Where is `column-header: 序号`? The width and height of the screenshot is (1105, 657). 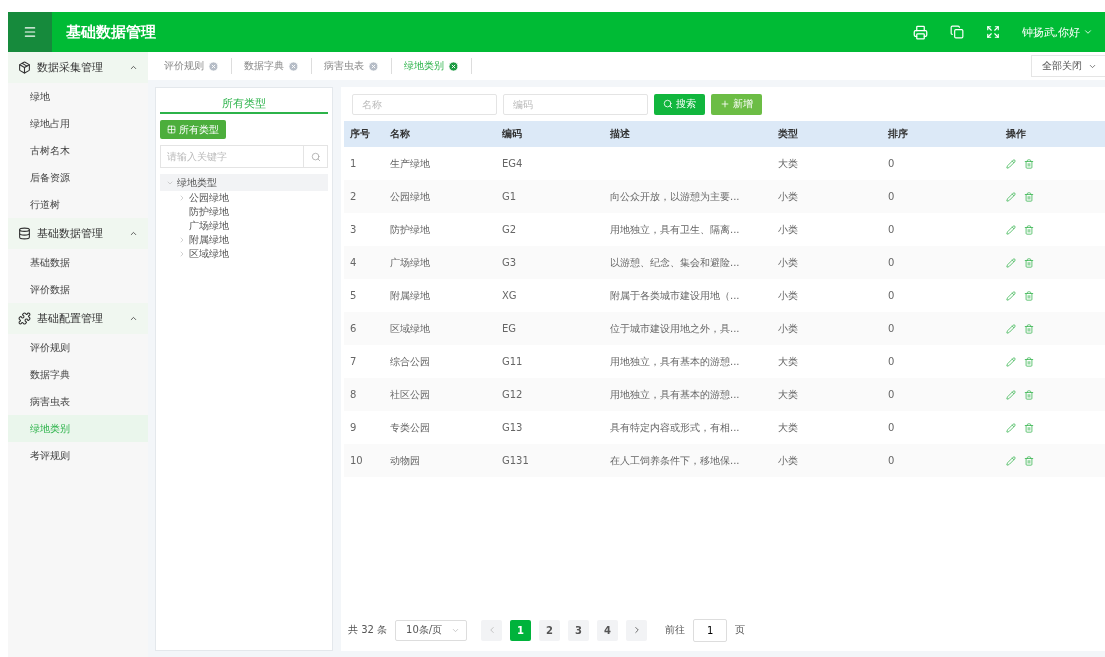
column-header: 序号 is located at coordinates (364, 134).